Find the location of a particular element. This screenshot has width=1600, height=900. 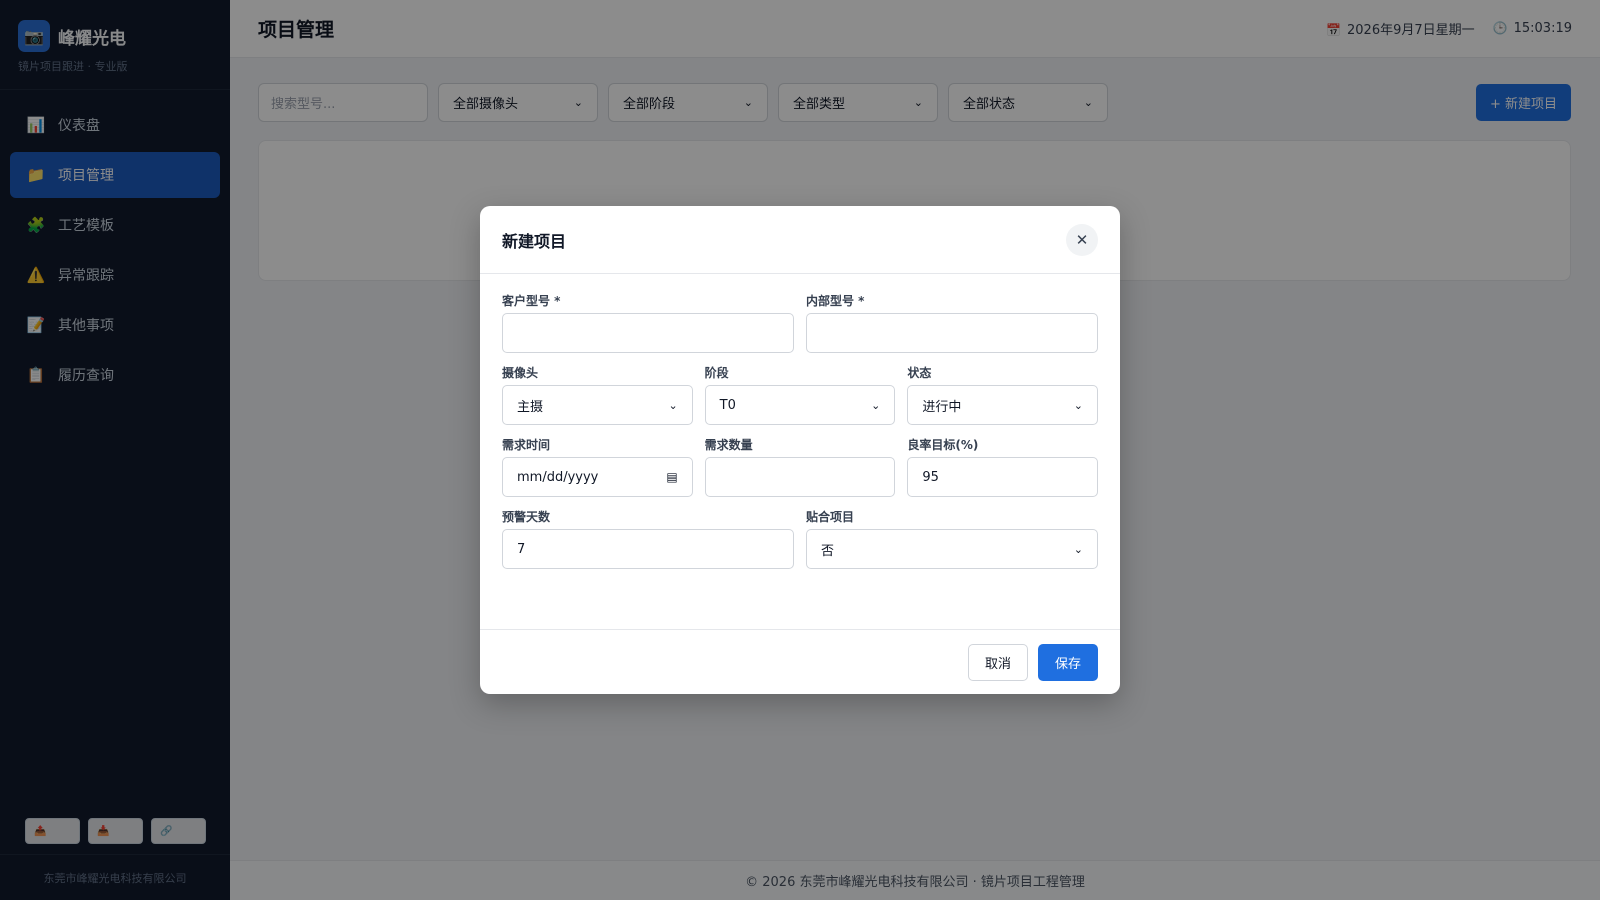

calendar-icon: ▤ is located at coordinates (671, 477).